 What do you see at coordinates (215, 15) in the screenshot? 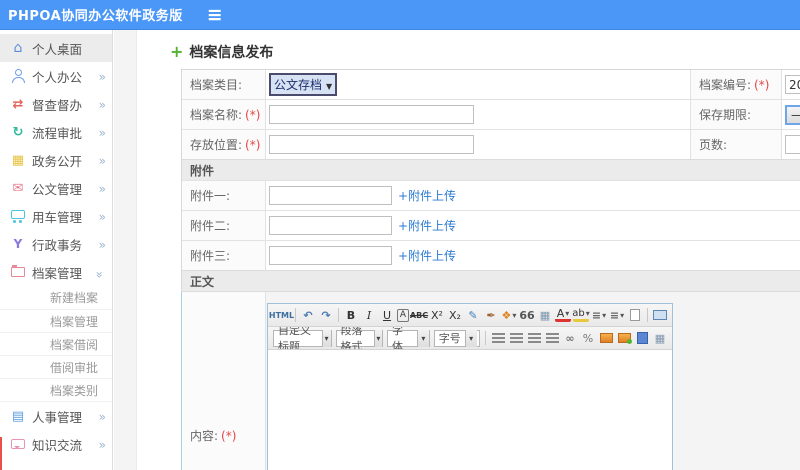
I see `menu-toggle-icon` at bounding box center [215, 15].